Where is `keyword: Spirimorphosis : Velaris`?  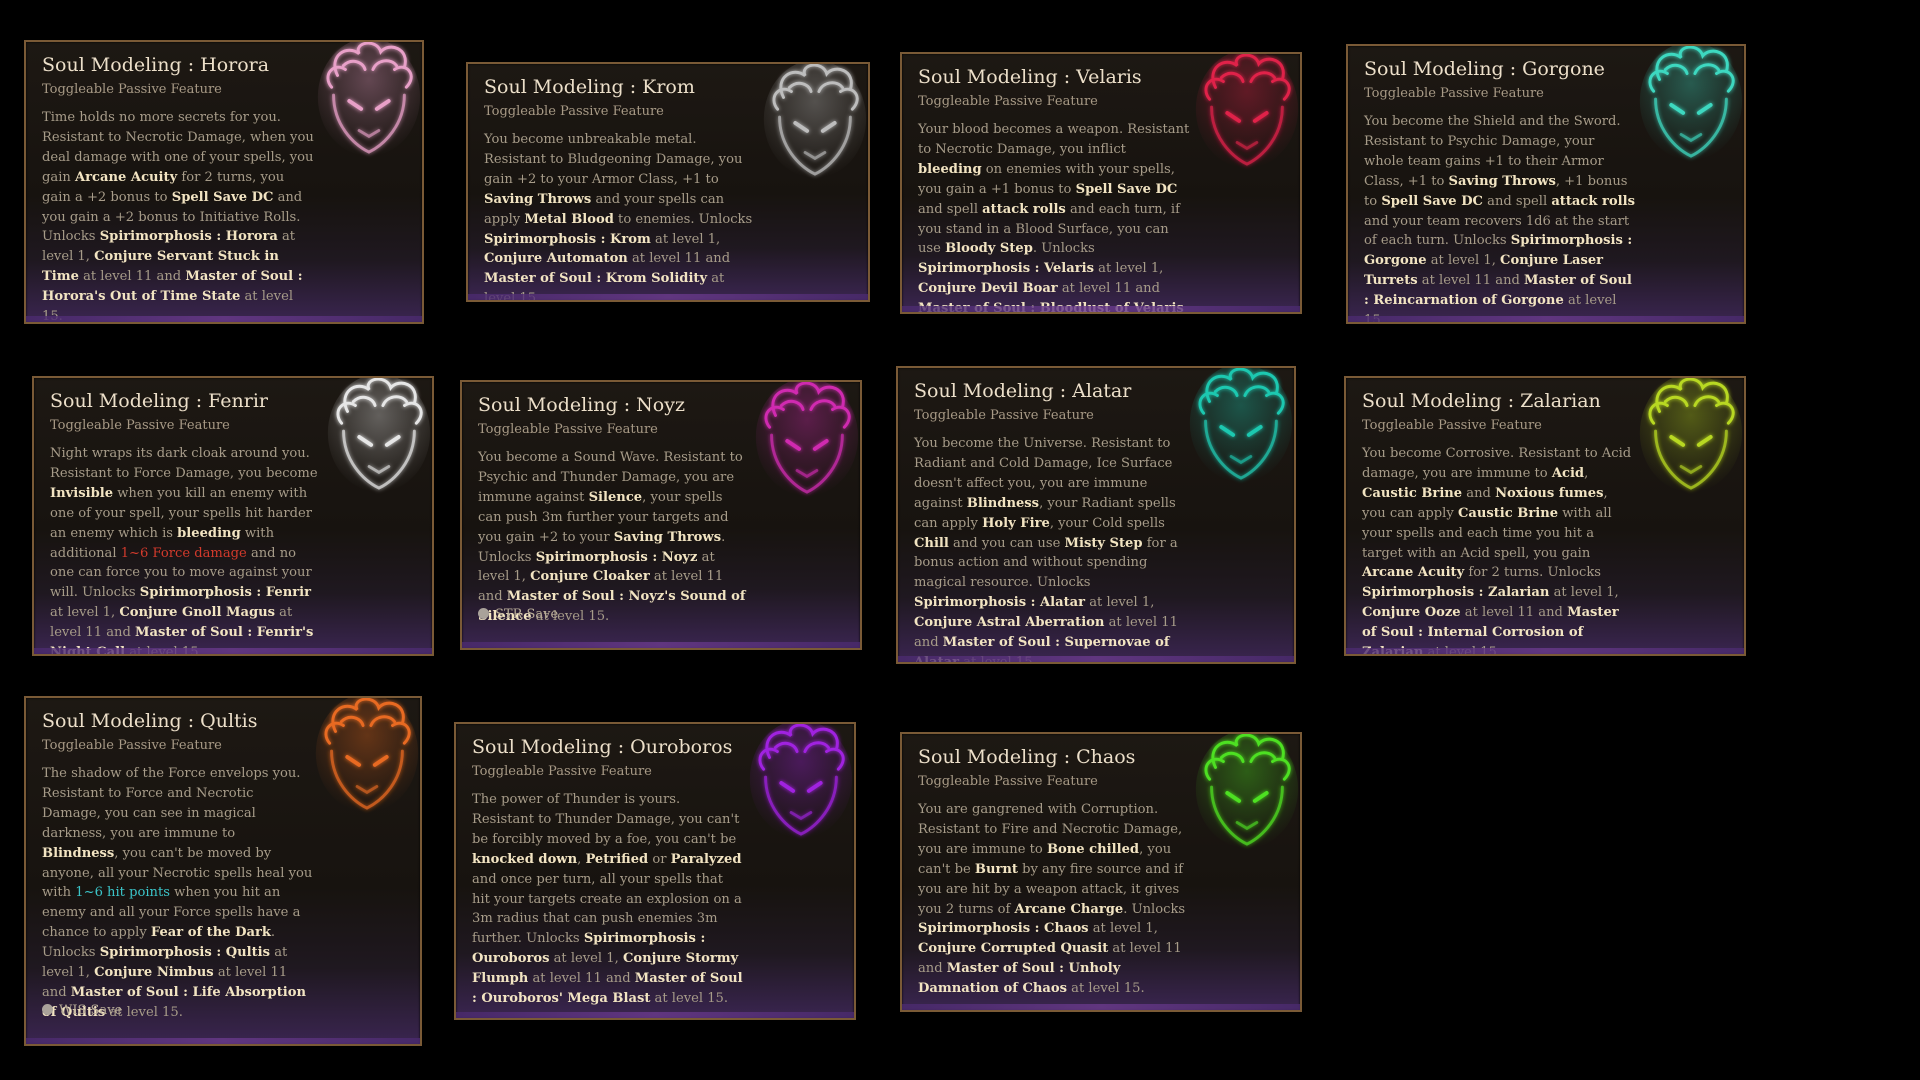
keyword: Spirimorphosis : Velaris is located at coordinates (1006, 268).